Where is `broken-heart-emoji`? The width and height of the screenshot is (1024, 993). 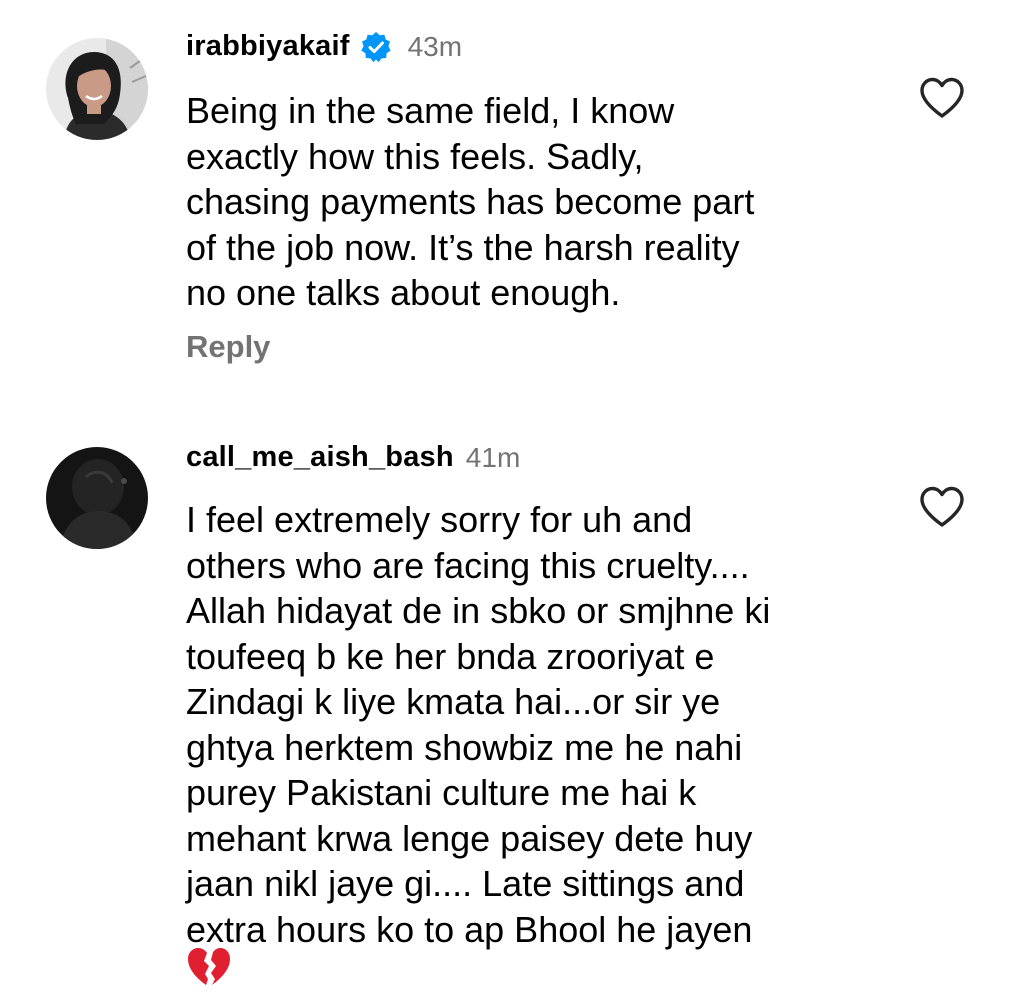
broken-heart-emoji is located at coordinates (209, 967).